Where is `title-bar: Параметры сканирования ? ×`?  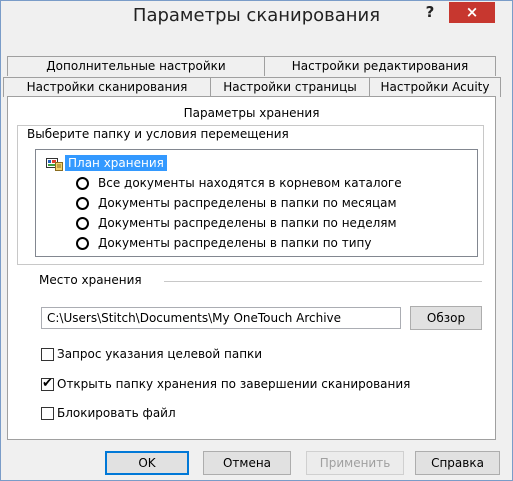 title-bar: Параметры сканирования ? × is located at coordinates (256, 18).